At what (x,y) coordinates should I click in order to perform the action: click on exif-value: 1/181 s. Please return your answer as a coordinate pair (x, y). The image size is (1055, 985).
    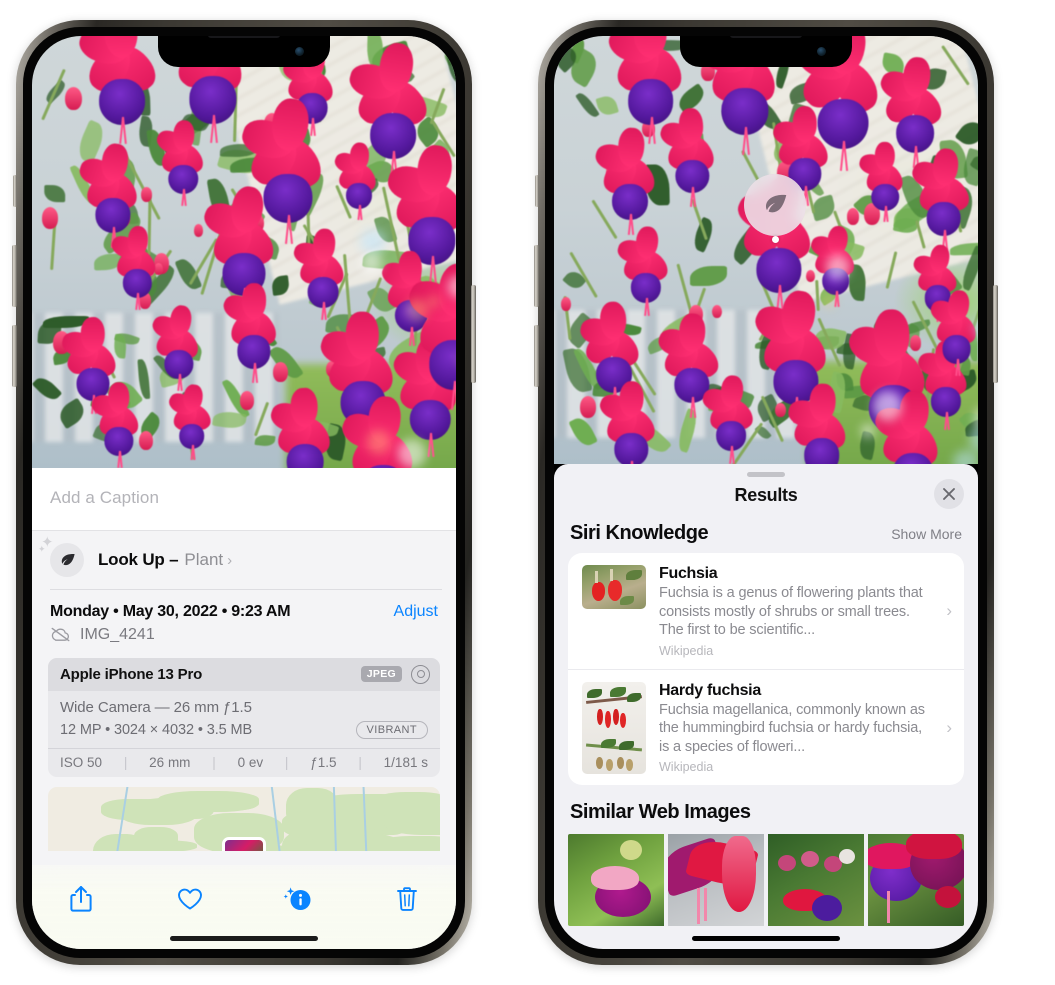
    Looking at the image, I should click on (405, 762).